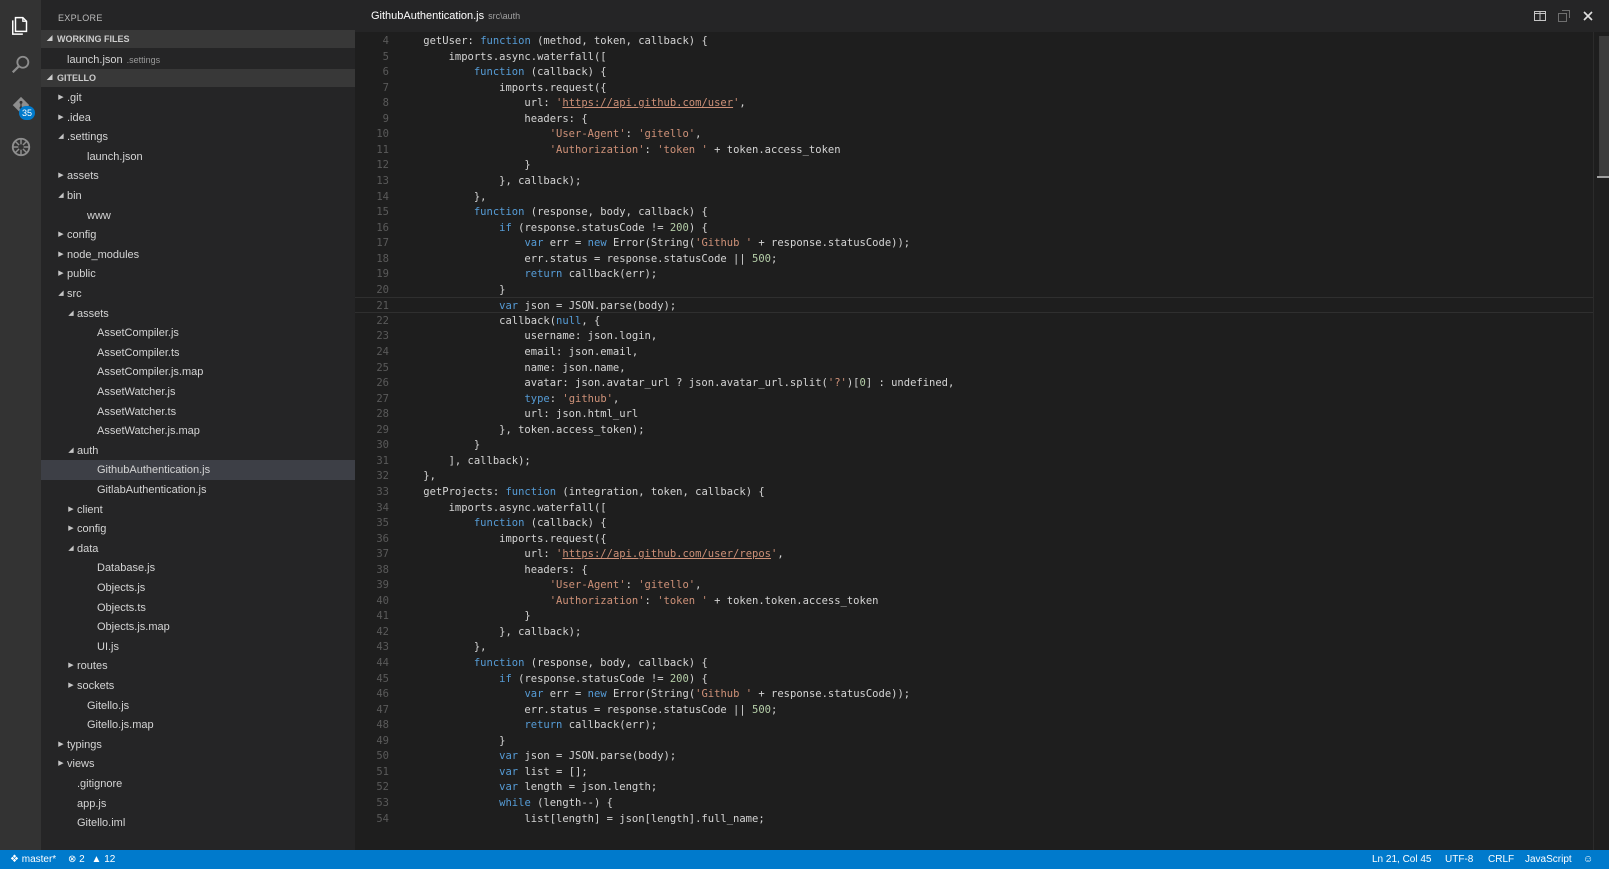  I want to click on tree-file-item: GitlabAuthentication.js, so click(198, 490).